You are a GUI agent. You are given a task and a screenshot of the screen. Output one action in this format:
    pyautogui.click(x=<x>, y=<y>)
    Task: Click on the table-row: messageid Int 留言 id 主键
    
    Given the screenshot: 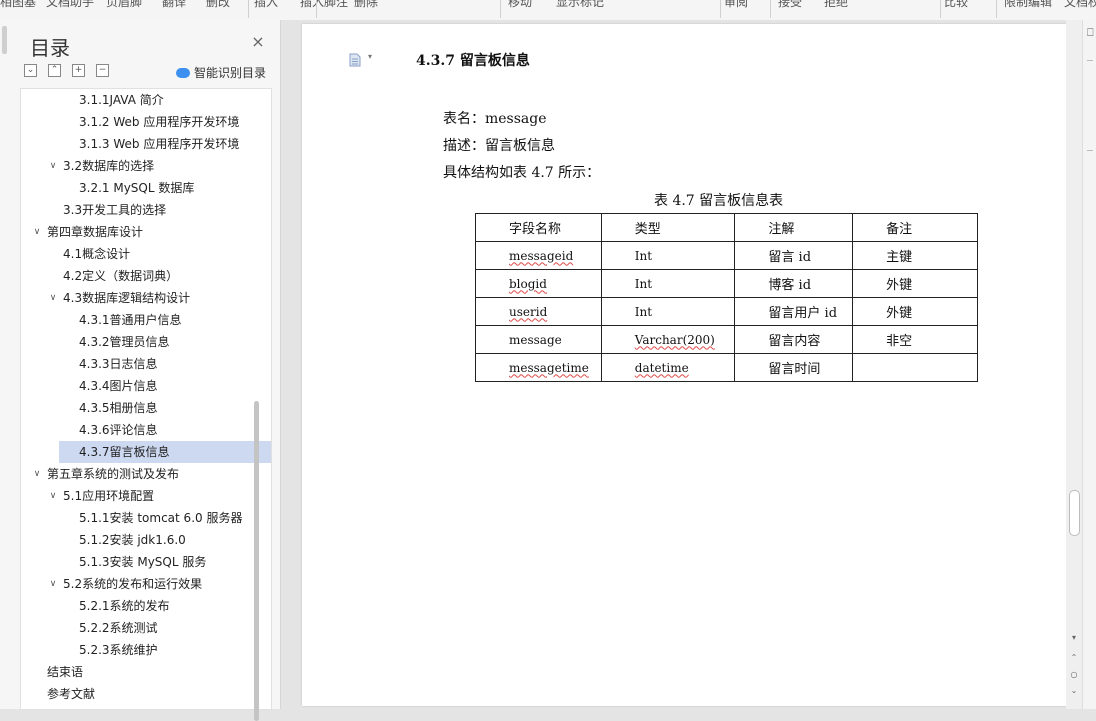 What is the action you would take?
    pyautogui.click(x=726, y=255)
    